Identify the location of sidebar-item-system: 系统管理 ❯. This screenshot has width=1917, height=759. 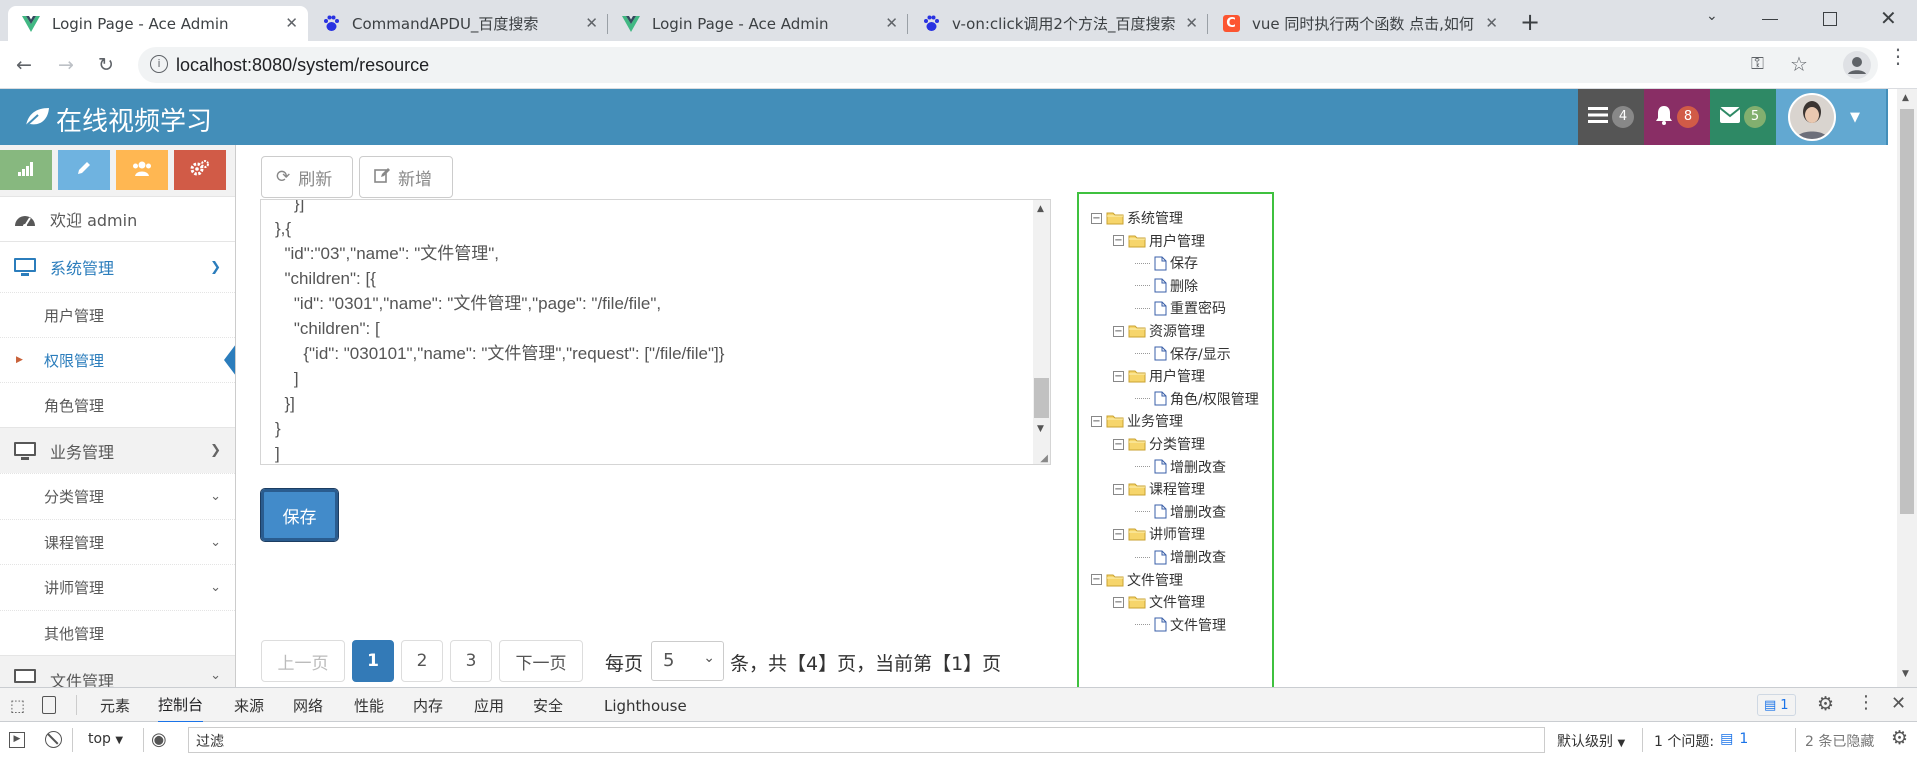
(117, 266).